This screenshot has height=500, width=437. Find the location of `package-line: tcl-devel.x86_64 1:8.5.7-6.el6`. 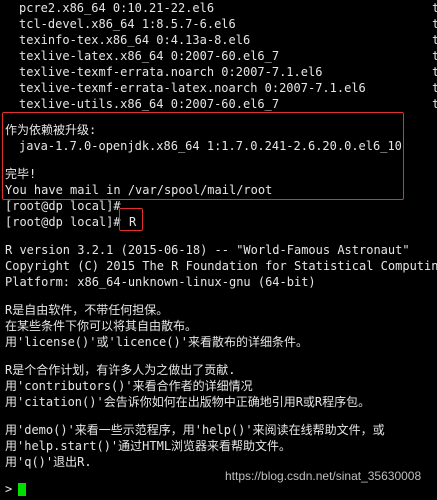

package-line: tcl-devel.x86_64 1:8.5.7-6.el6 is located at coordinates (127, 24).